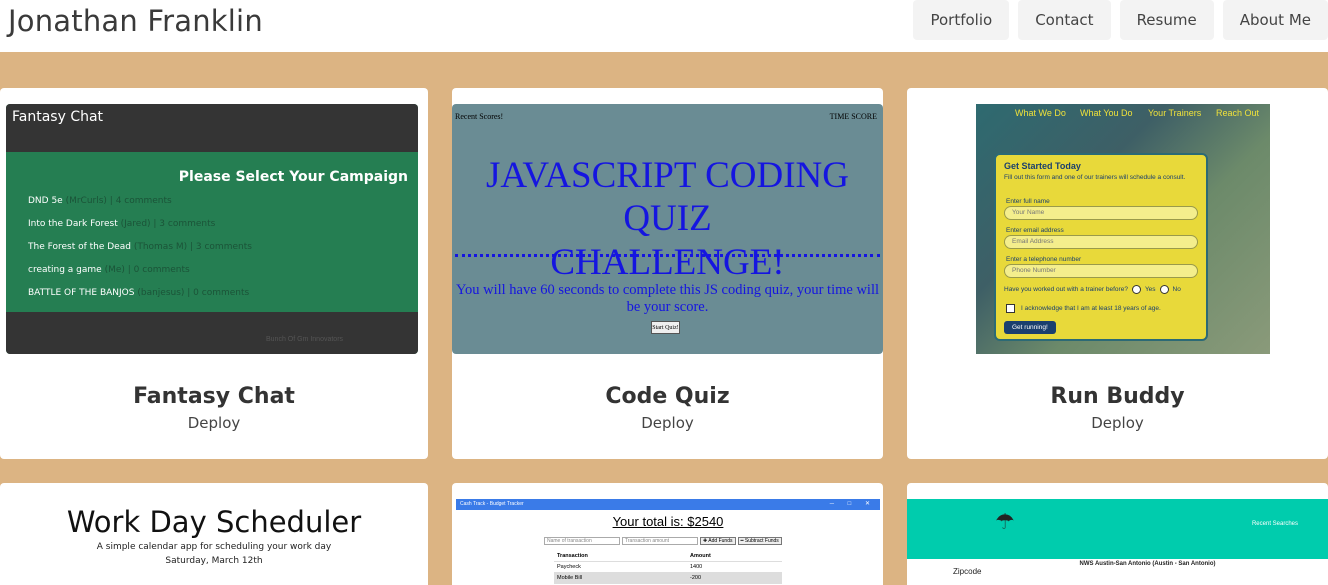 The width and height of the screenshot is (1328, 585). Describe the element at coordinates (305, 339) in the screenshot. I see `fantasy-chat-footer-text: Bunch Of Gm Innovators` at that location.